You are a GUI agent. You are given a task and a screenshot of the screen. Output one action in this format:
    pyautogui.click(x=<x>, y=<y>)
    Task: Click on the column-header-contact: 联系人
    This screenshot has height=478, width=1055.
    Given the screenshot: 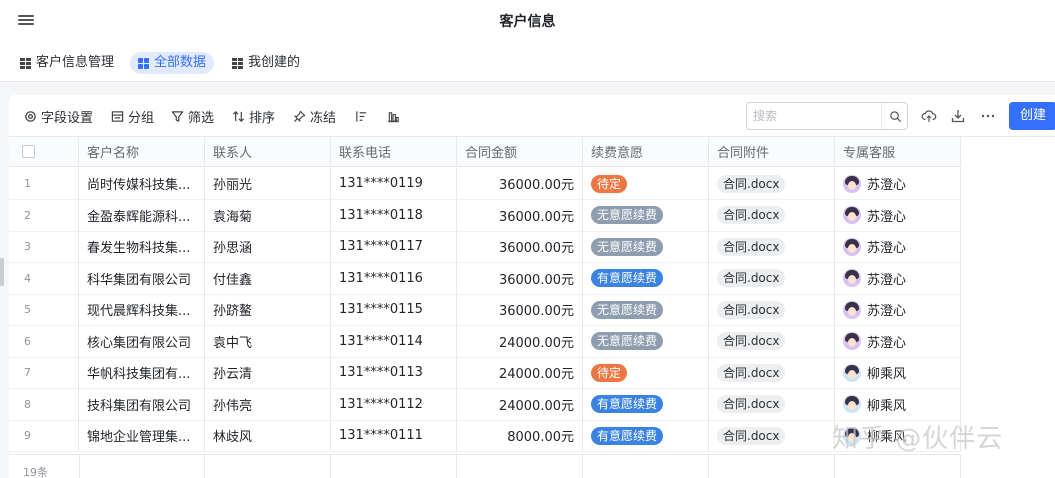 What is the action you would take?
    pyautogui.click(x=268, y=151)
    